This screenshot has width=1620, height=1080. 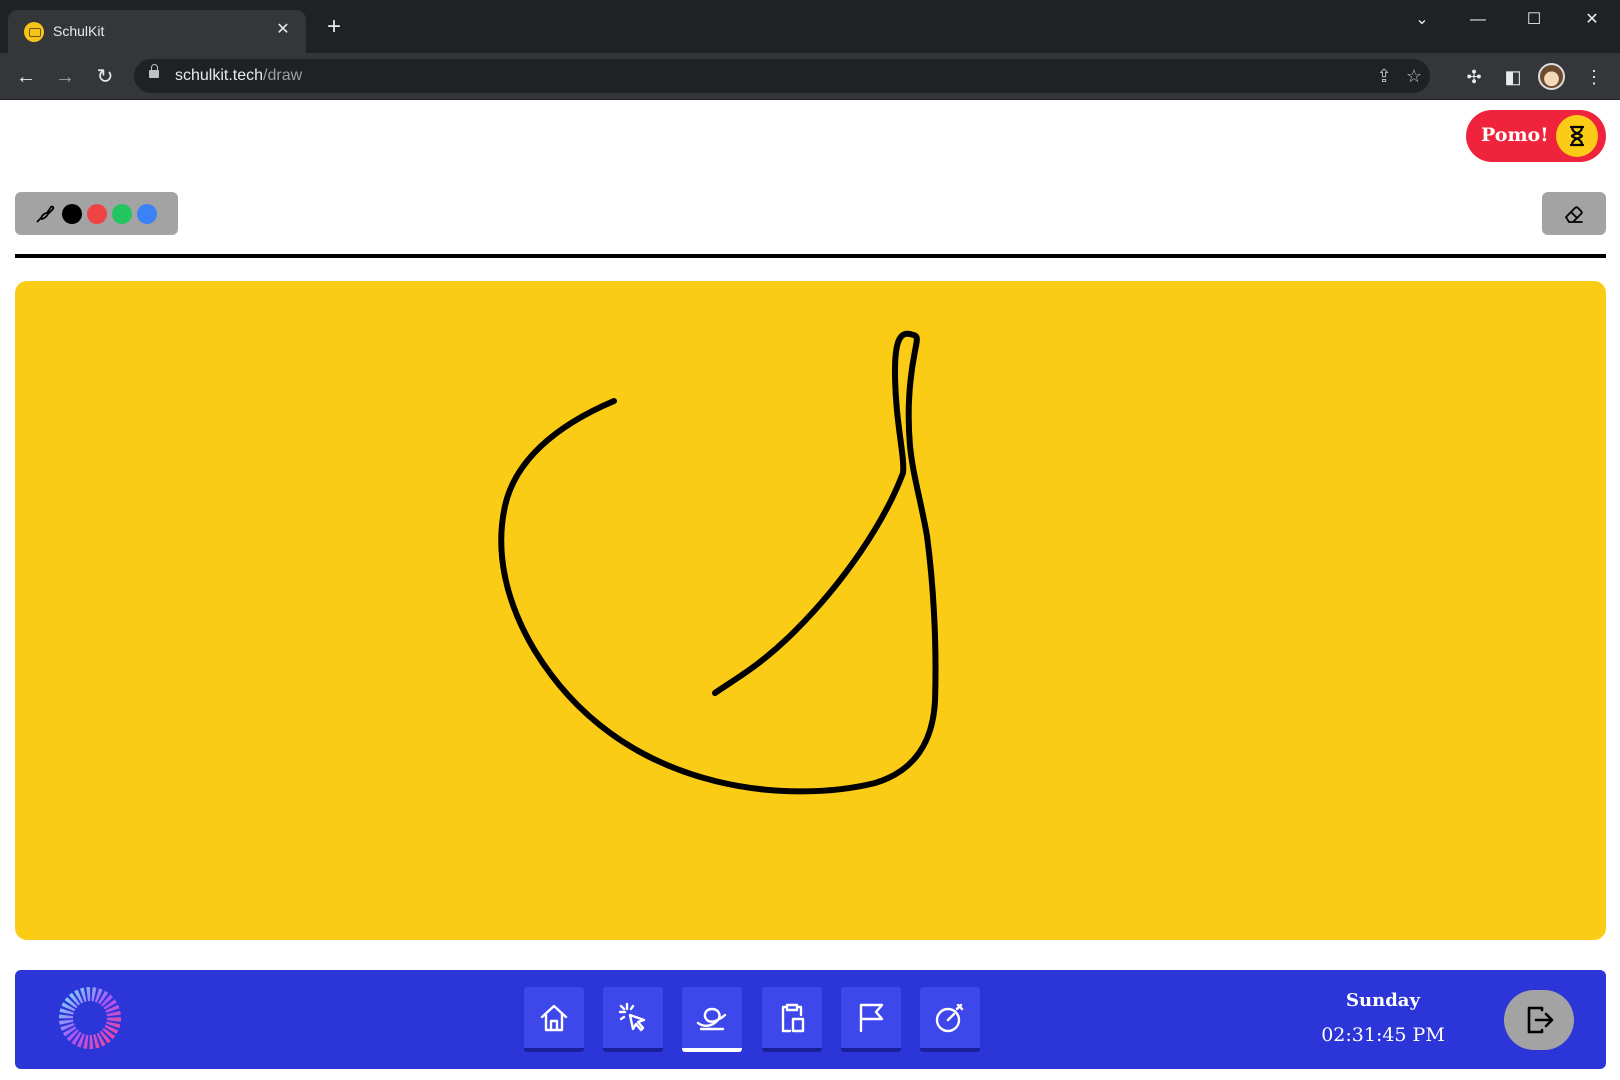 I want to click on nav-timer, so click(x=950, y=1019).